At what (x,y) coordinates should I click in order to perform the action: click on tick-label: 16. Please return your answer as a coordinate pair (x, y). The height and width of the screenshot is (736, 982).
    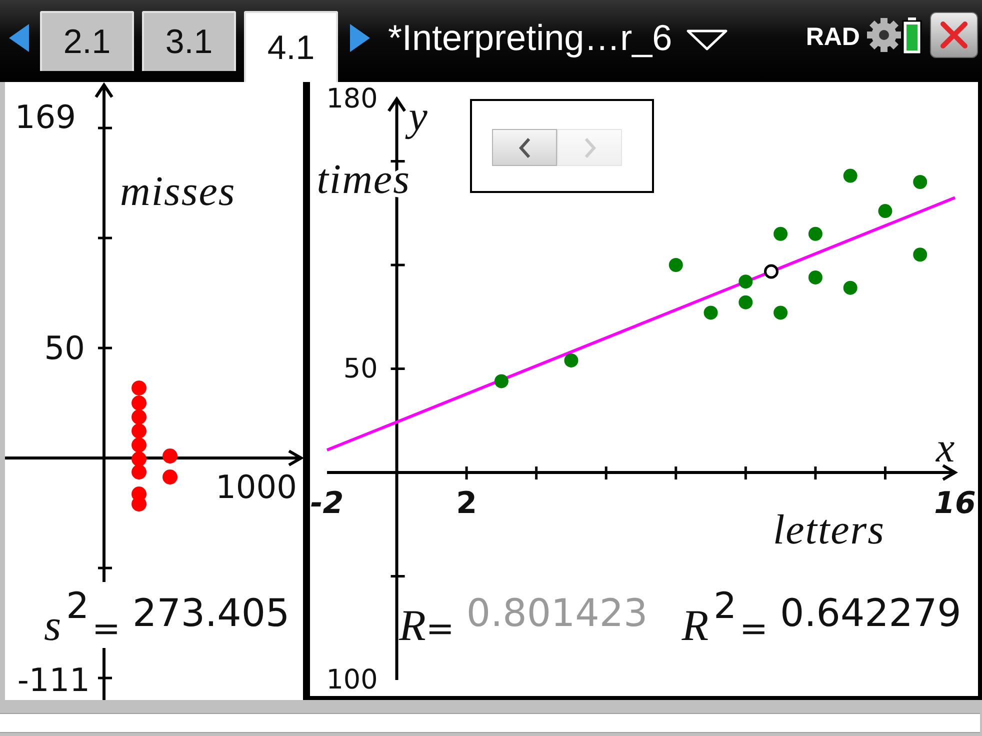
    Looking at the image, I should click on (955, 503).